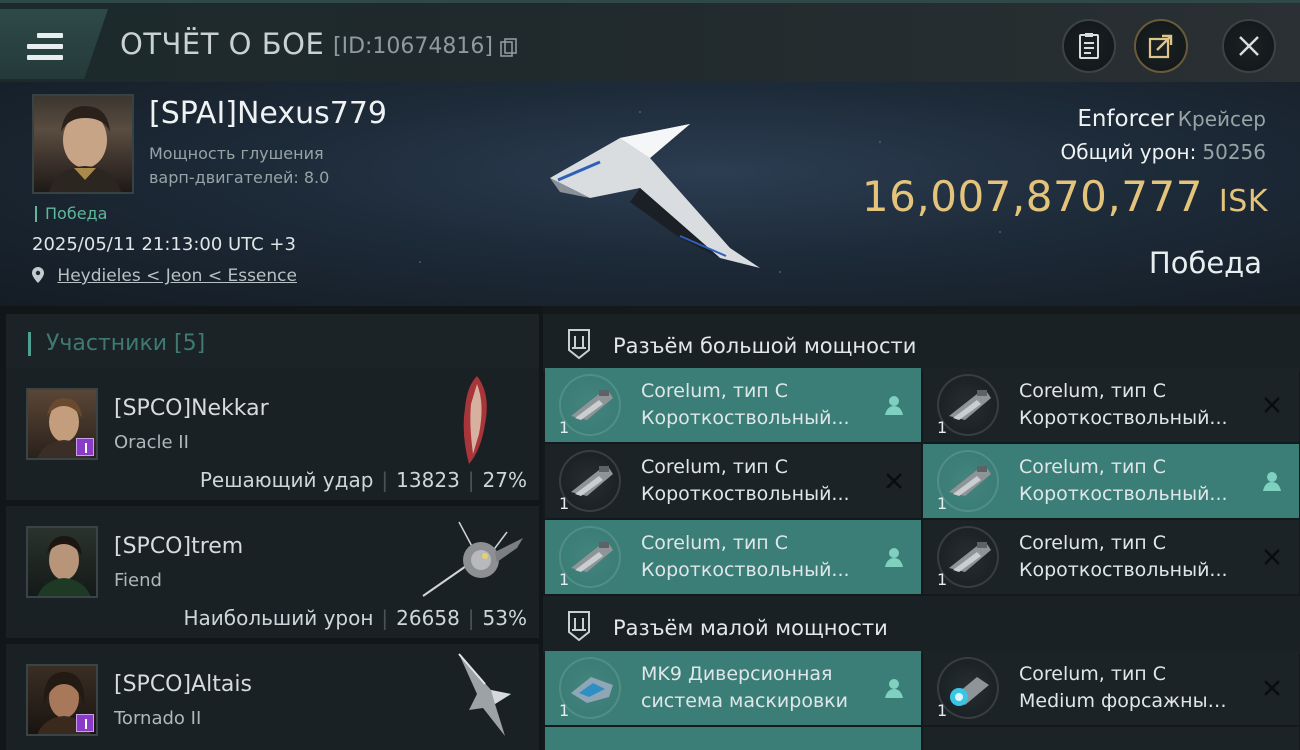 The image size is (1300, 750). What do you see at coordinates (191, 408) in the screenshot?
I see `participant-name: [SPCO]Nekkar` at bounding box center [191, 408].